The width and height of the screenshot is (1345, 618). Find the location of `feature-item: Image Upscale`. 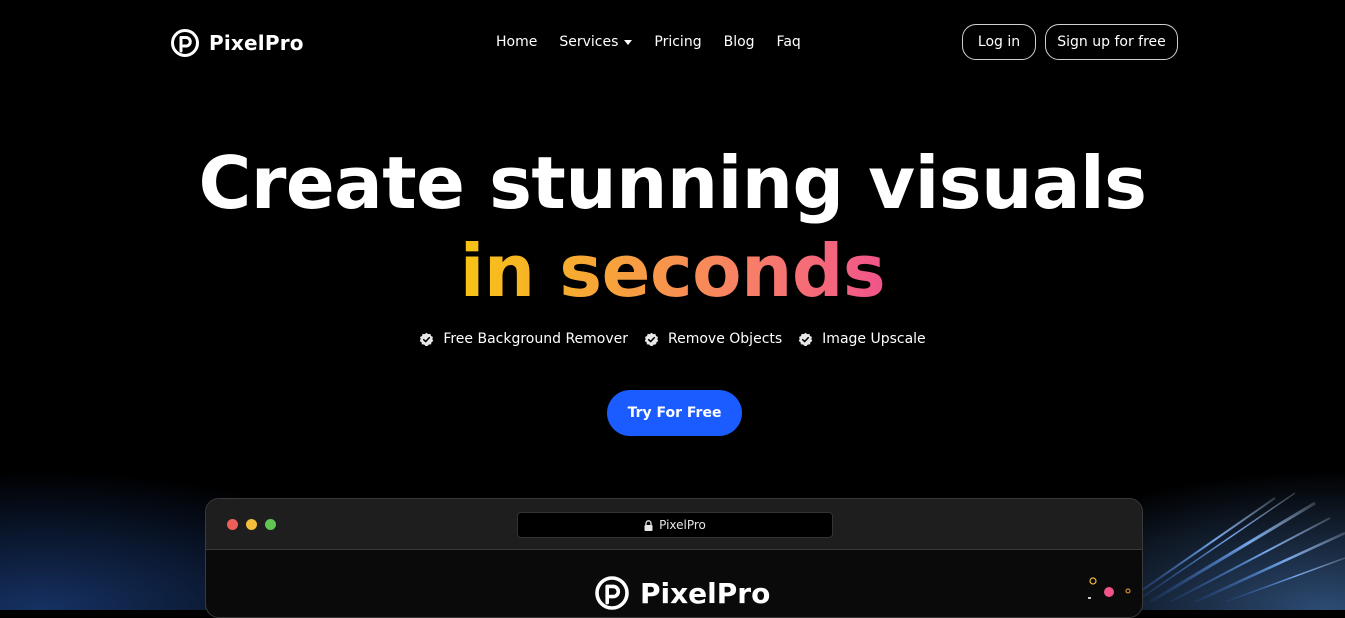

feature-item: Image Upscale is located at coordinates (862, 339).